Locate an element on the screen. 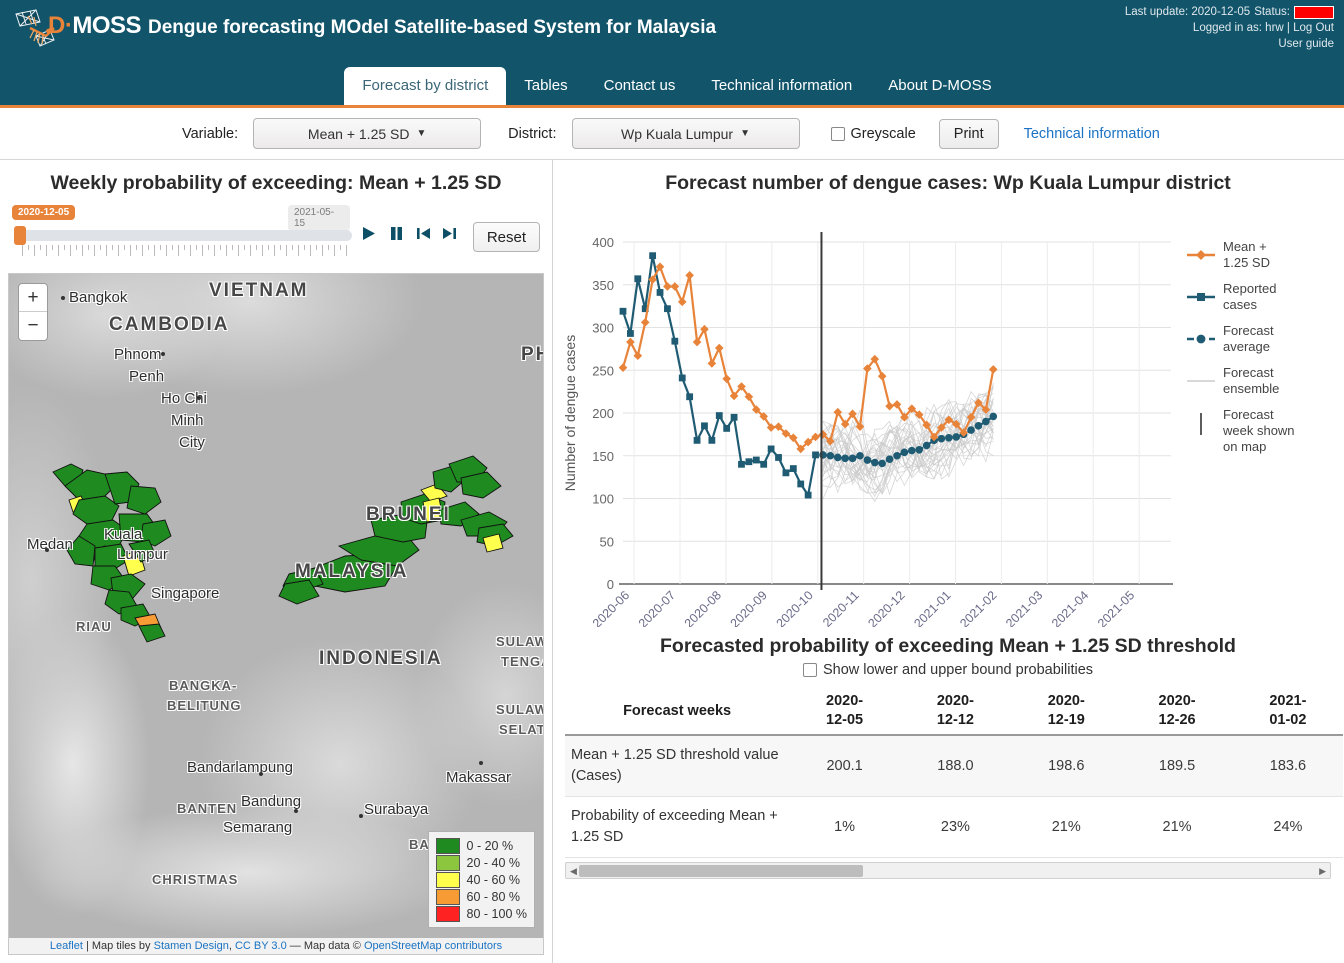  x-axis-tick: 2021-03 is located at coordinates (1024, 607).